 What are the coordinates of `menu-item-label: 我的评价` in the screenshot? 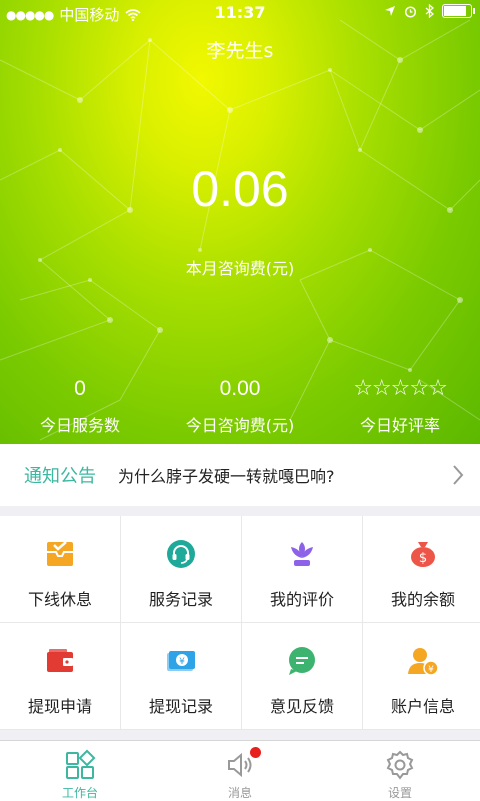 It's located at (301, 599).